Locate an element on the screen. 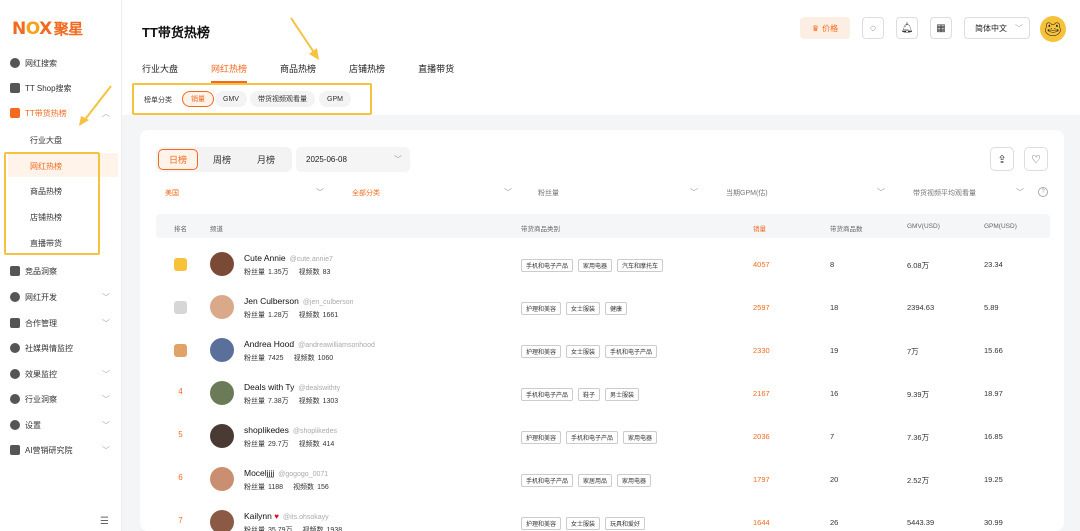 This screenshot has height=531, width=1080. nav-cooperation: 合作管理 ﹀ is located at coordinates (63, 323).